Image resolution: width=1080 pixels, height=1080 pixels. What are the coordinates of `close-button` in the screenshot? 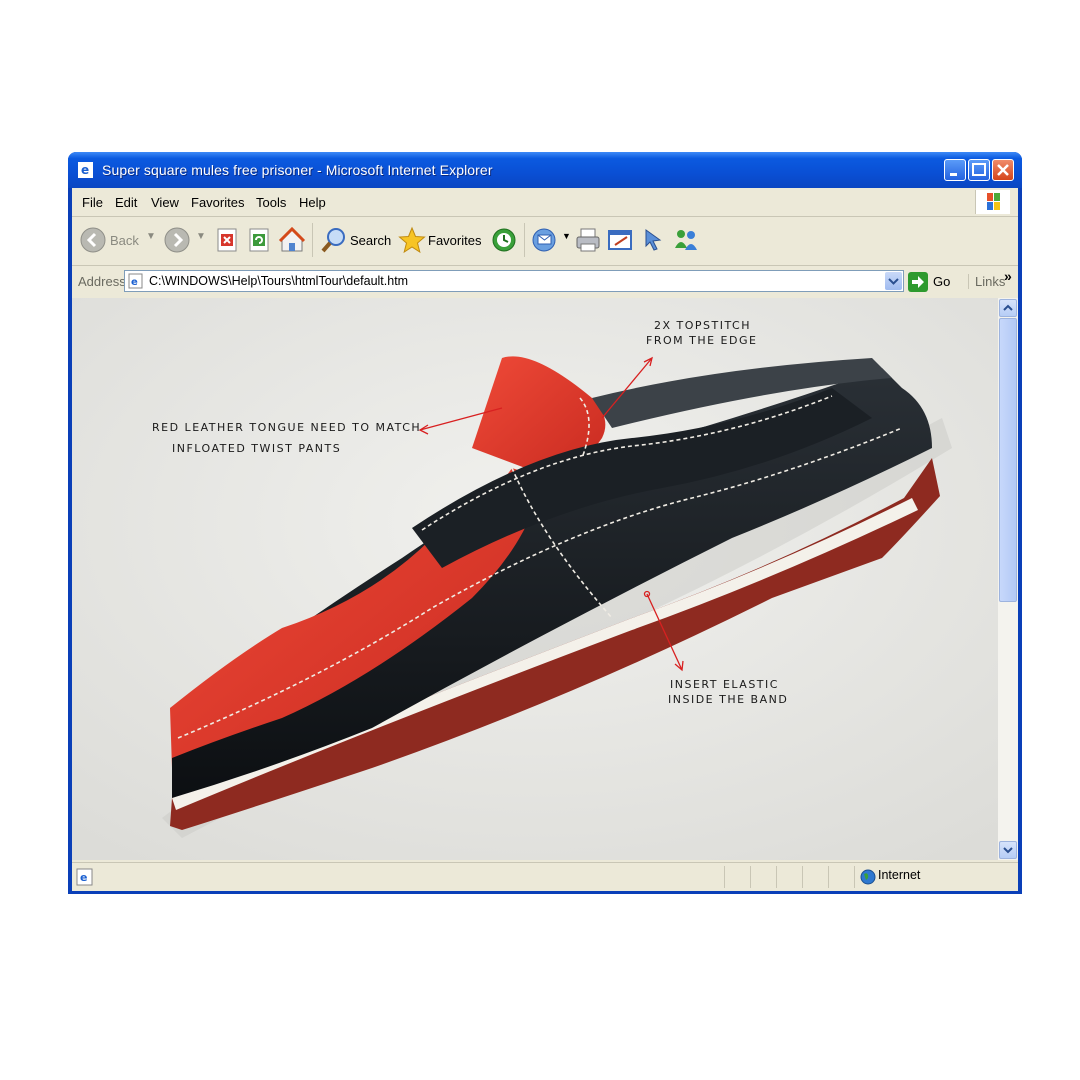 It's located at (1003, 170).